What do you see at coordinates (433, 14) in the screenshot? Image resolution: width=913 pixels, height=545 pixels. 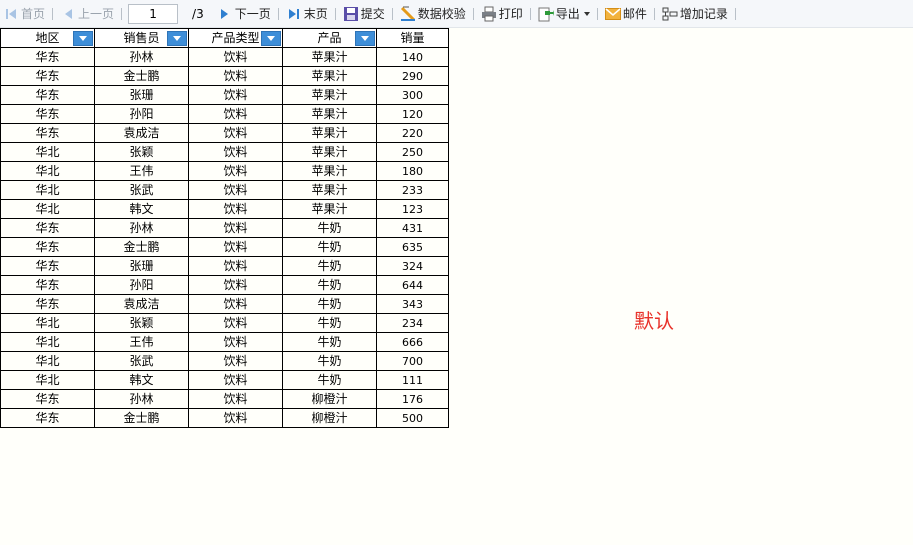 I see `validate-button: 数据校验` at bounding box center [433, 14].